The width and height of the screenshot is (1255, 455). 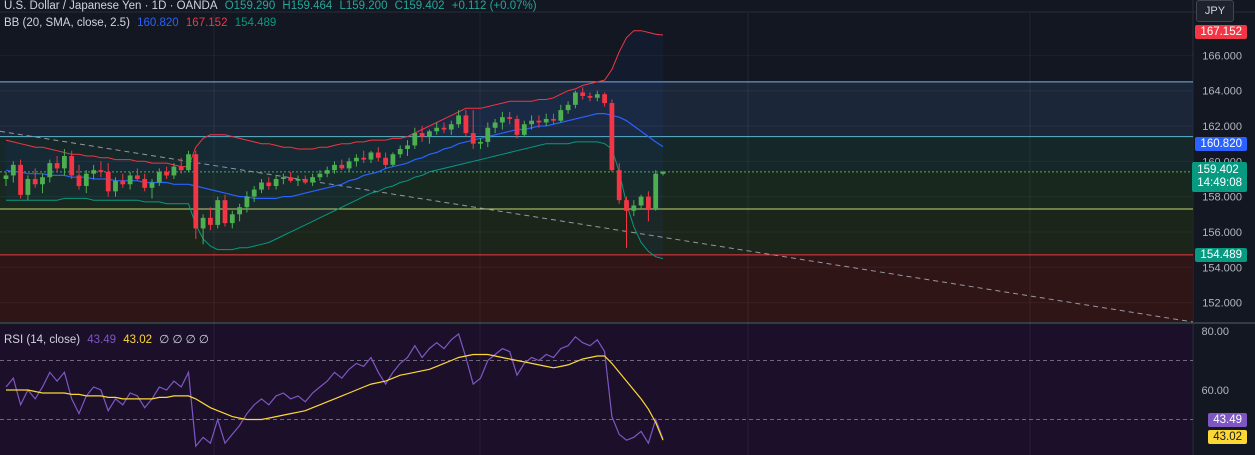 What do you see at coordinates (1222, 56) in the screenshot?
I see `price-tick-label: 166.000` at bounding box center [1222, 56].